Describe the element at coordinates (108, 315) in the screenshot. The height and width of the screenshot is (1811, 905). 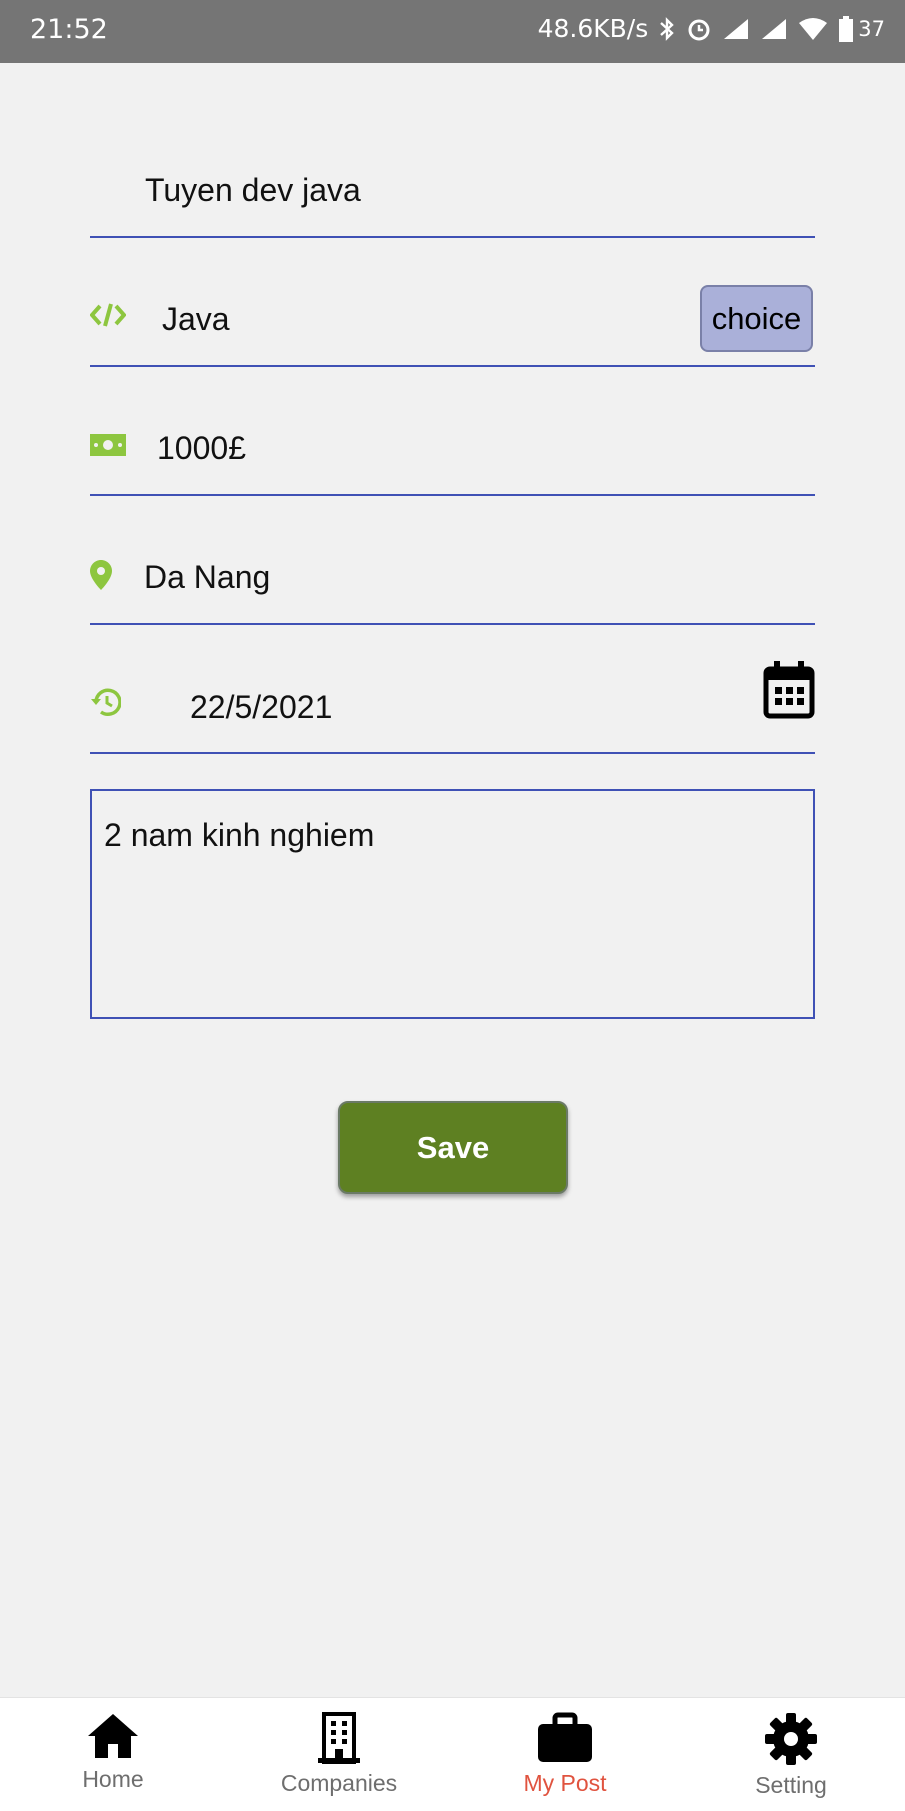
I see `code-icon` at that location.